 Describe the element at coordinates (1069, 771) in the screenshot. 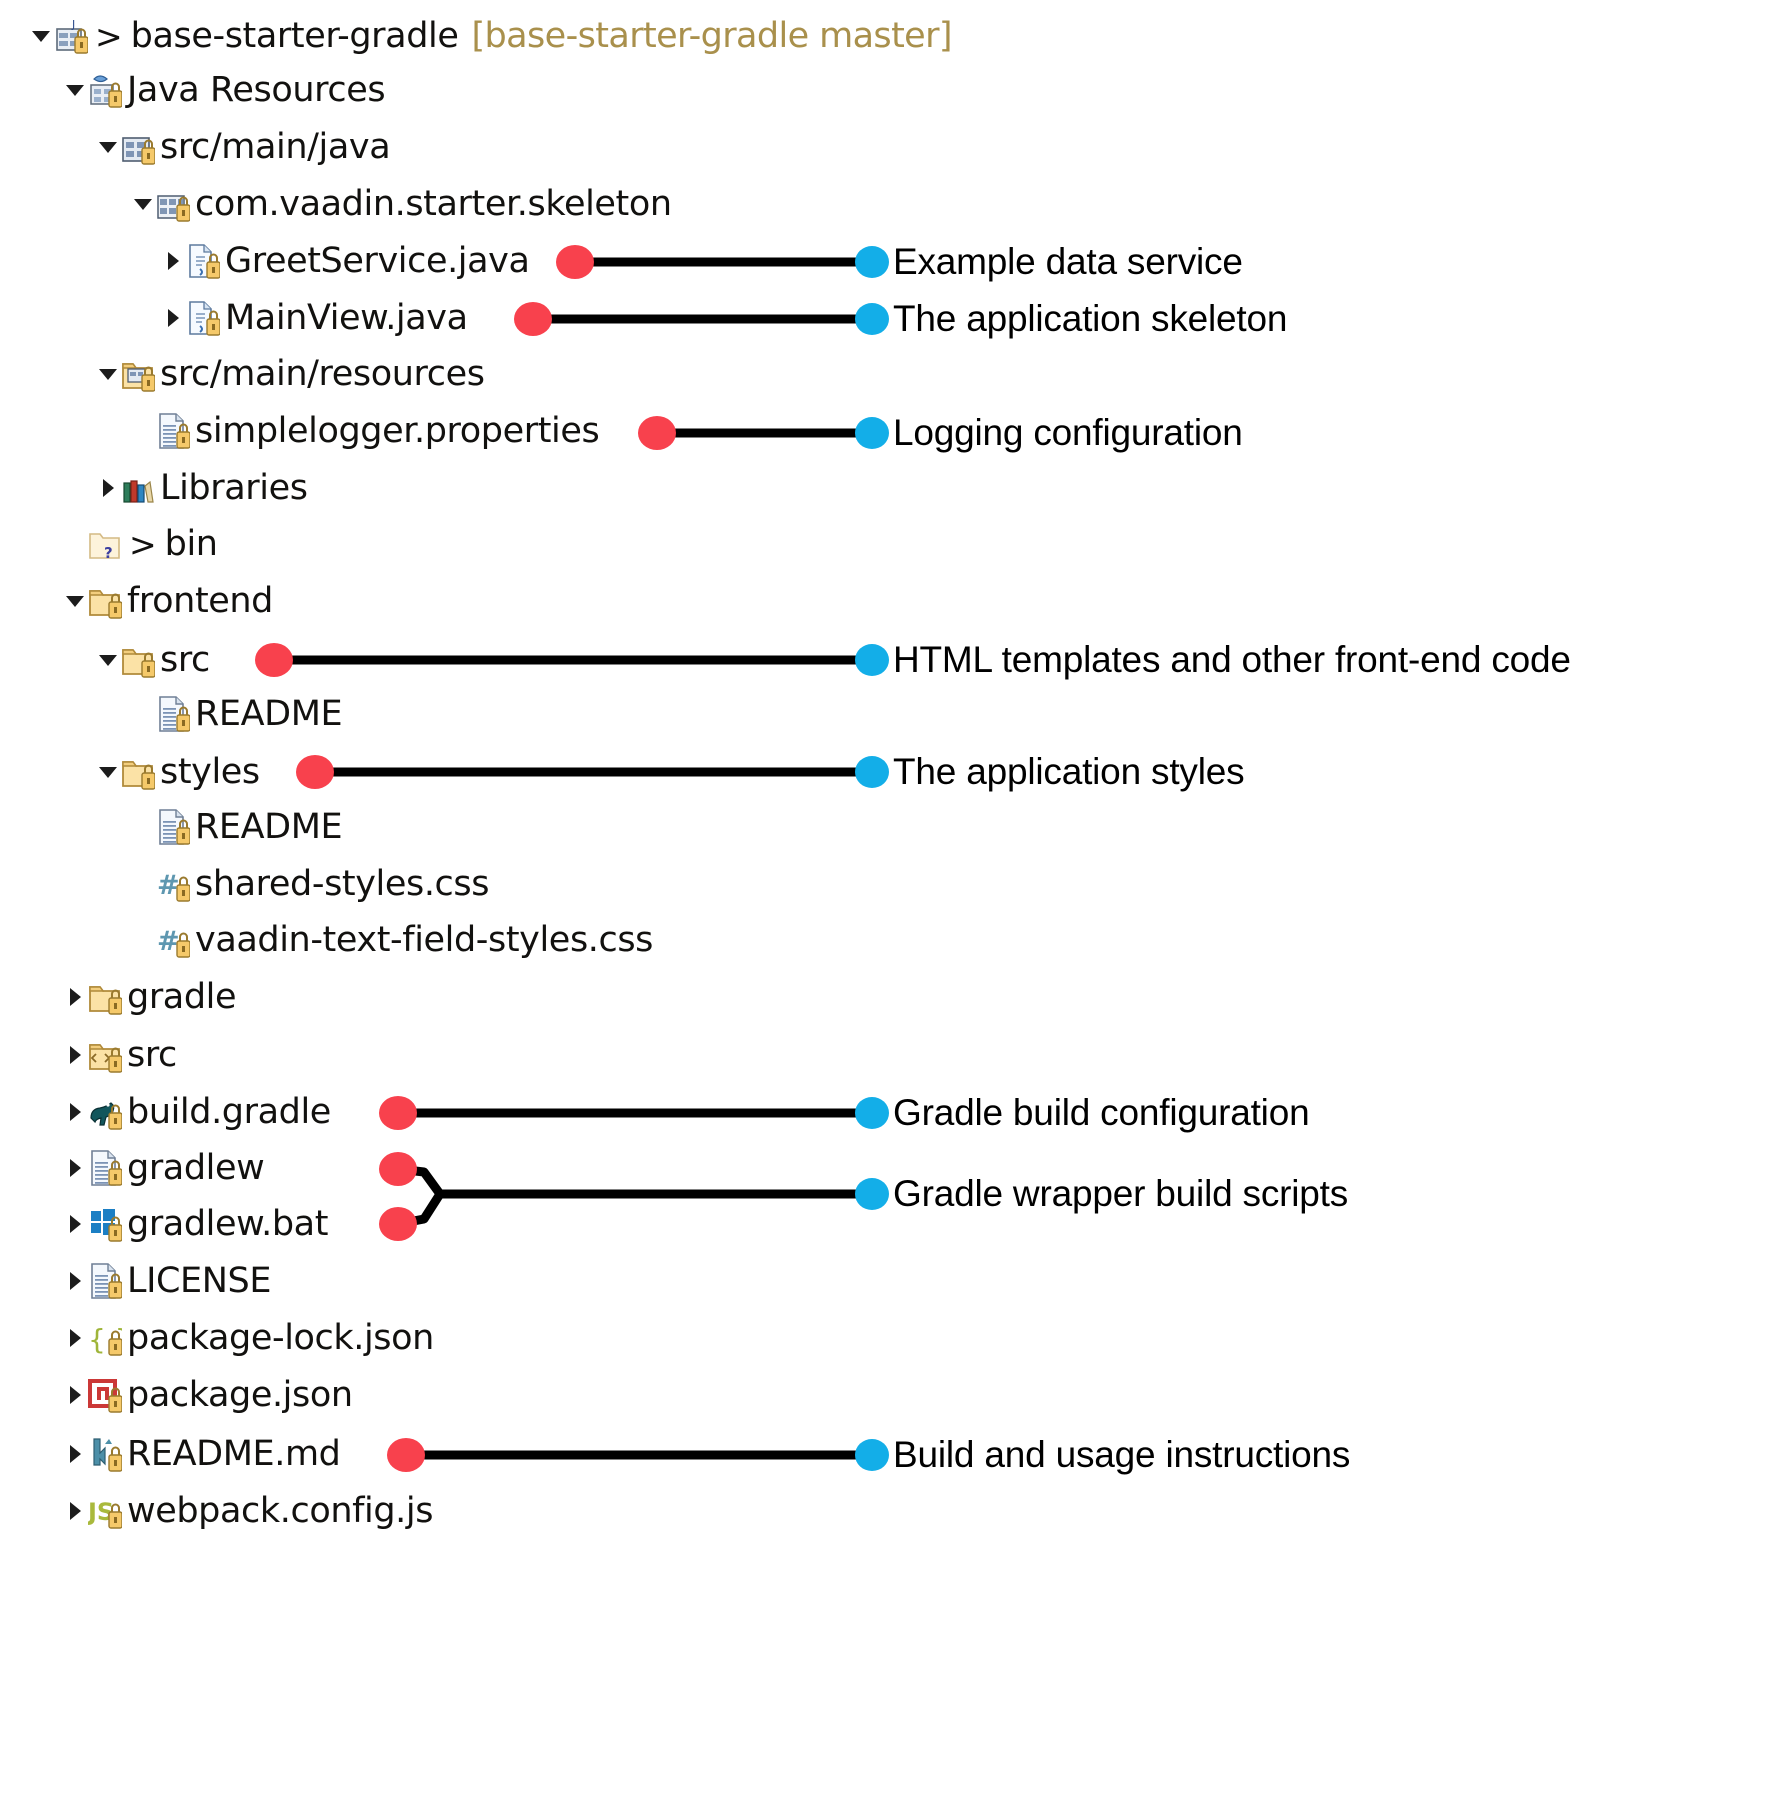

I see `annotation-label-application-styles: The application styles` at that location.